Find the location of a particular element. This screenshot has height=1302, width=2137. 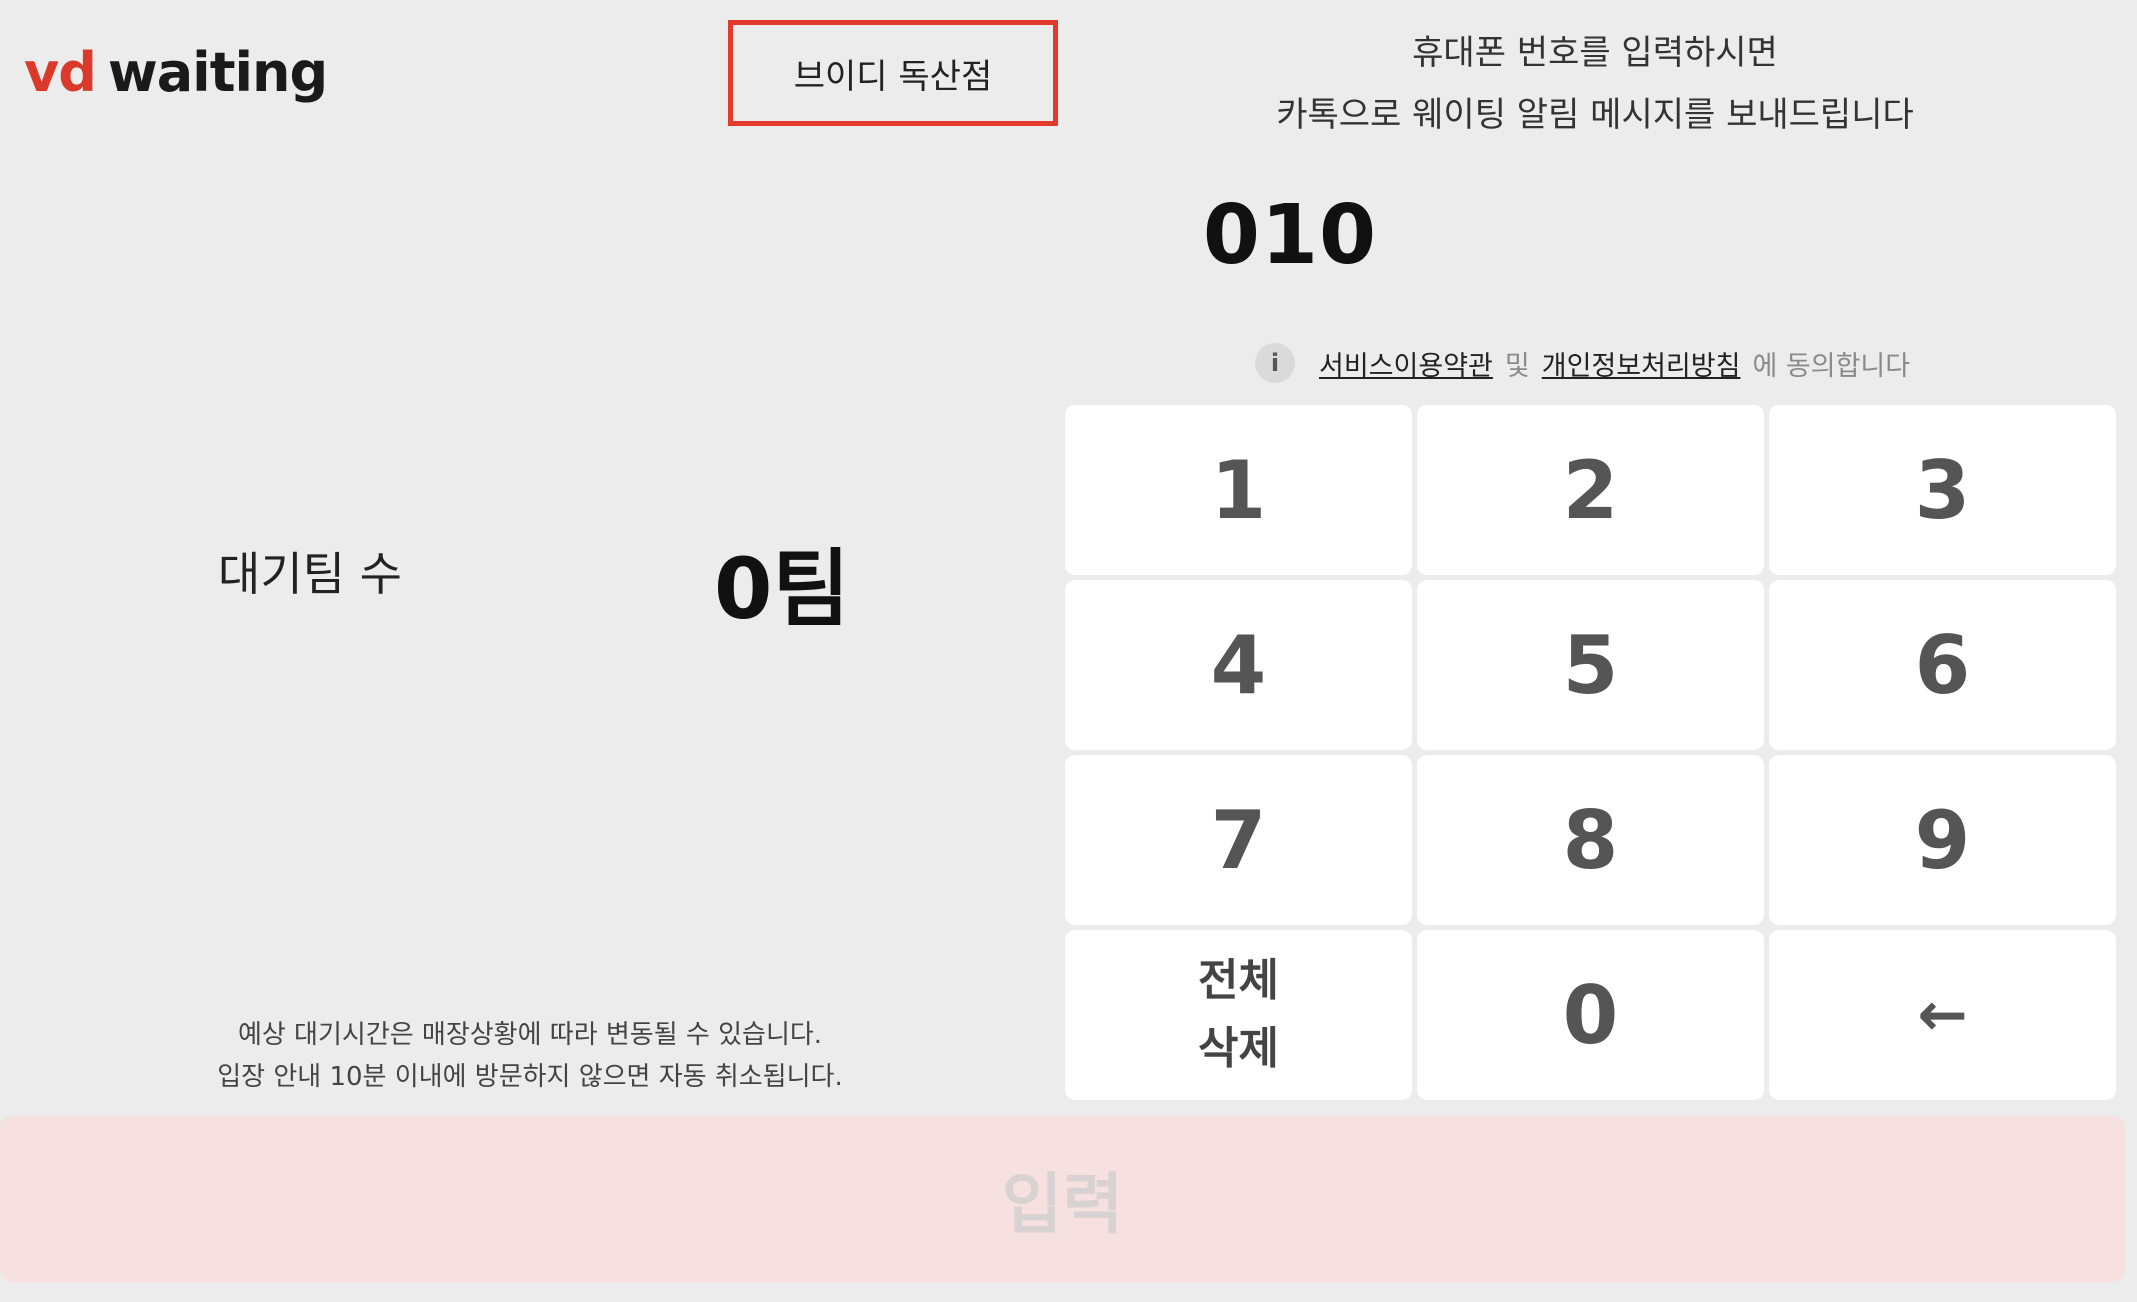

logo-prefix: vd is located at coordinates (60, 72).